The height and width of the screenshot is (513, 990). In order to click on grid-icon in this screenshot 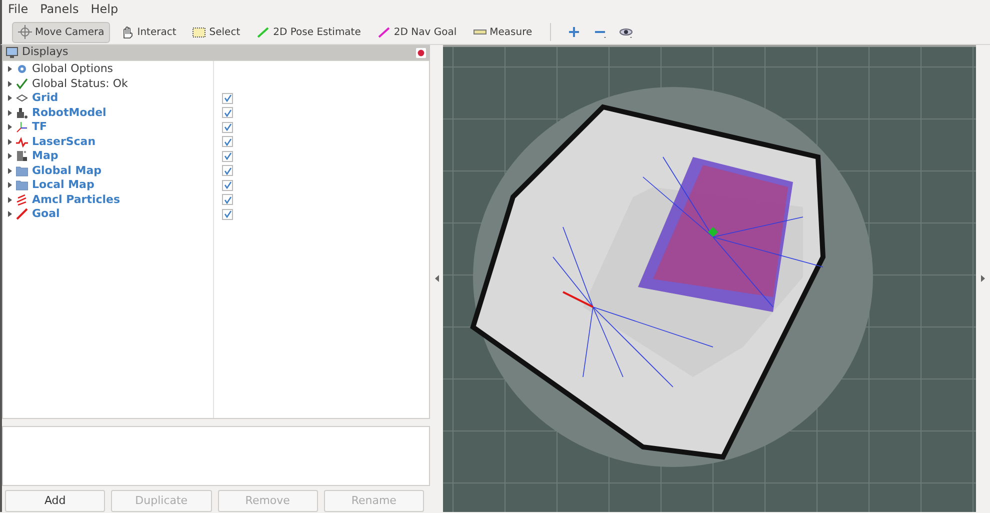, I will do `click(22, 98)`.